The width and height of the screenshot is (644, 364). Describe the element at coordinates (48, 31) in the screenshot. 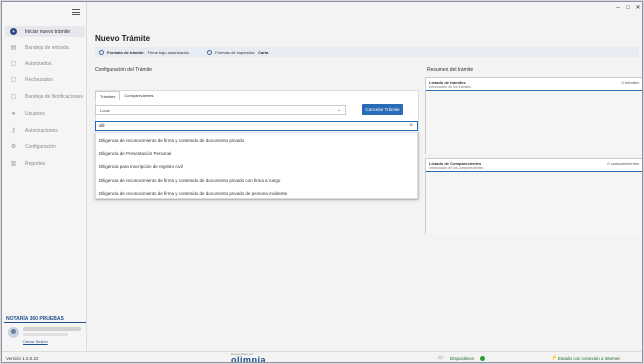

I see `sidebar-item-label: Iniciar nuevo trámite` at that location.